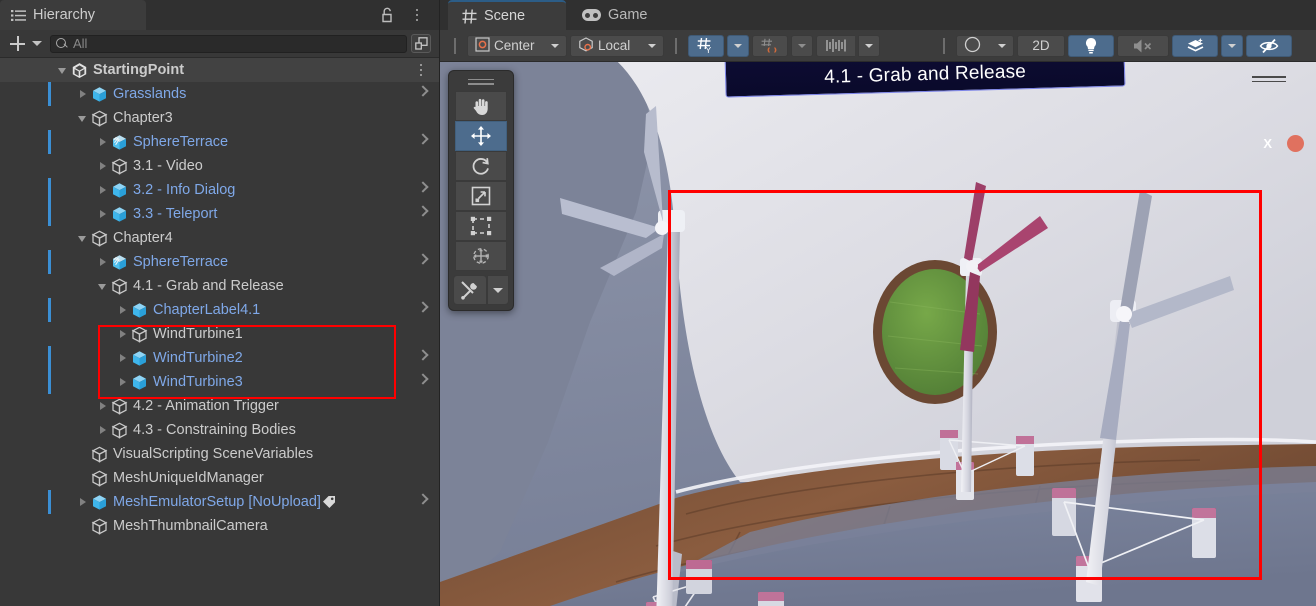  I want to click on hierarchy-row: 4.1 - Grab and Release, so click(219, 286).